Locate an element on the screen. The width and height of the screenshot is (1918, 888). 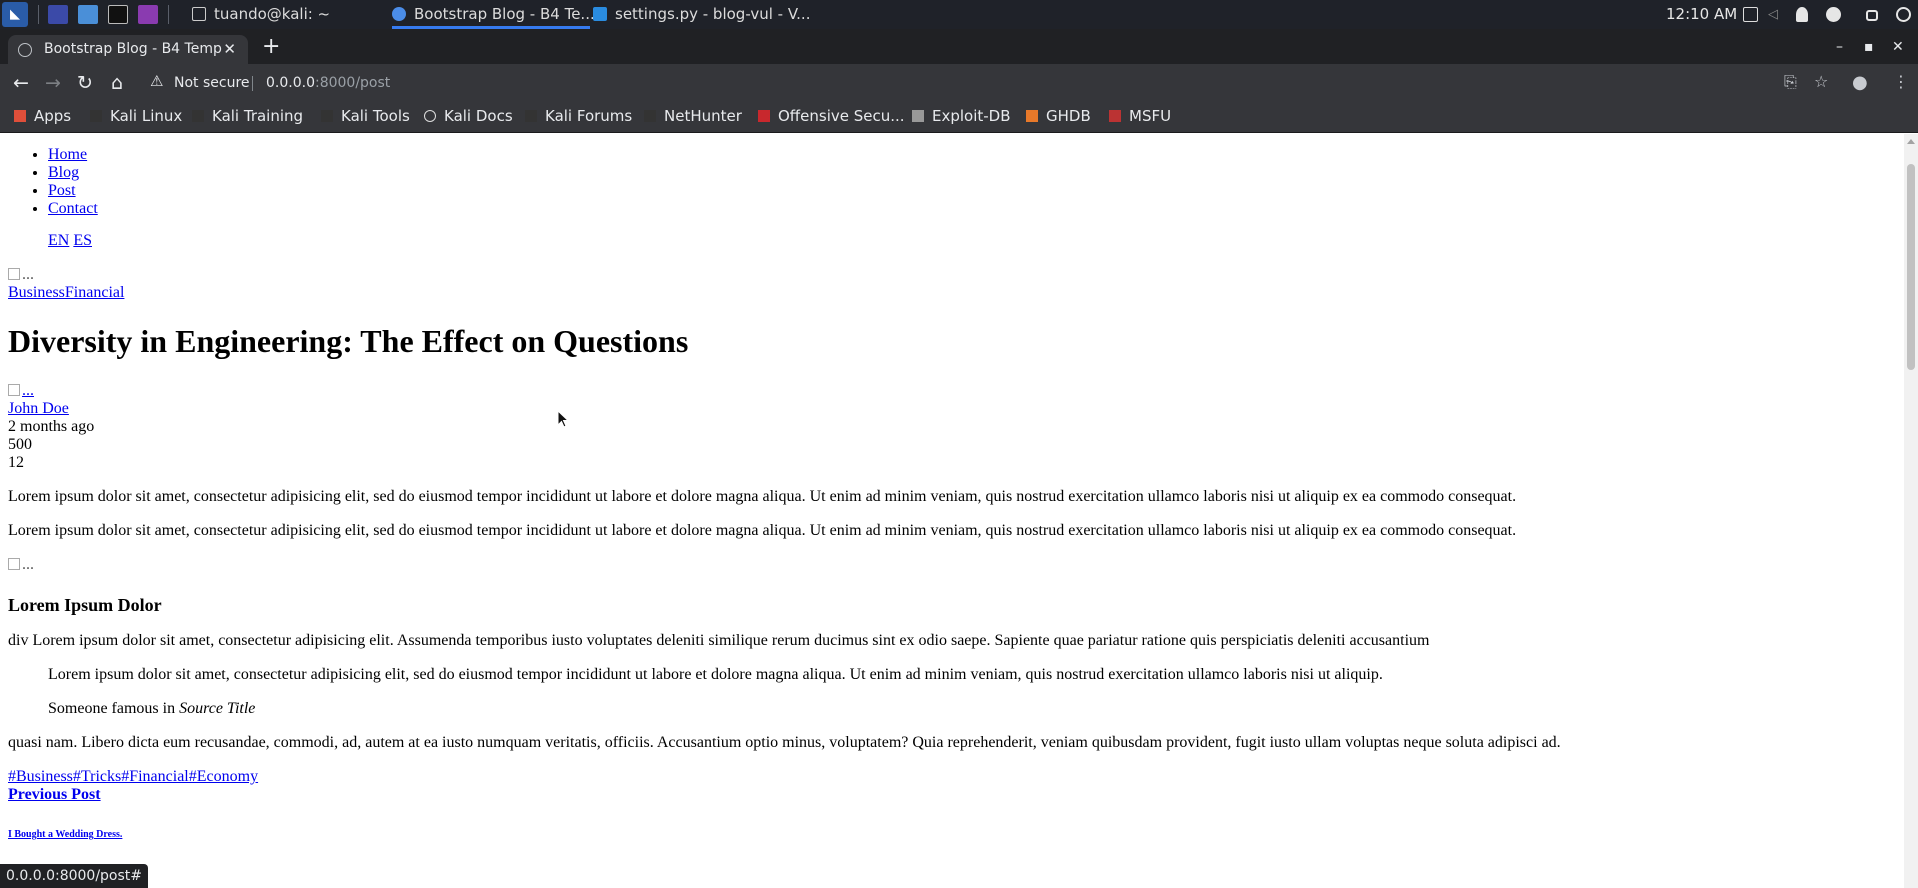
menu-kebab-icon: ⋮ is located at coordinates (1901, 81).